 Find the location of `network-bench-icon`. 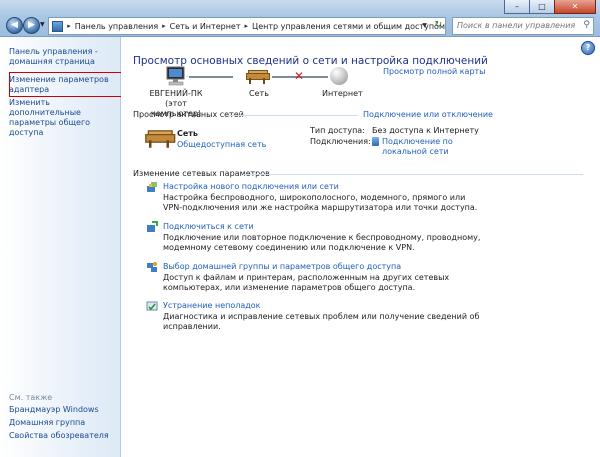

network-bench-icon is located at coordinates (258, 77).